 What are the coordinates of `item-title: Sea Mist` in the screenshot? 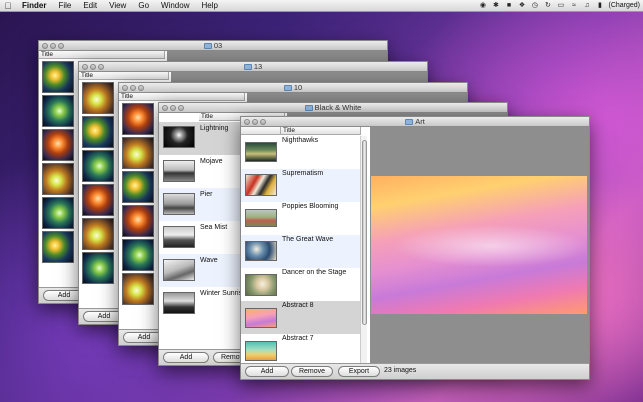 It's located at (214, 227).